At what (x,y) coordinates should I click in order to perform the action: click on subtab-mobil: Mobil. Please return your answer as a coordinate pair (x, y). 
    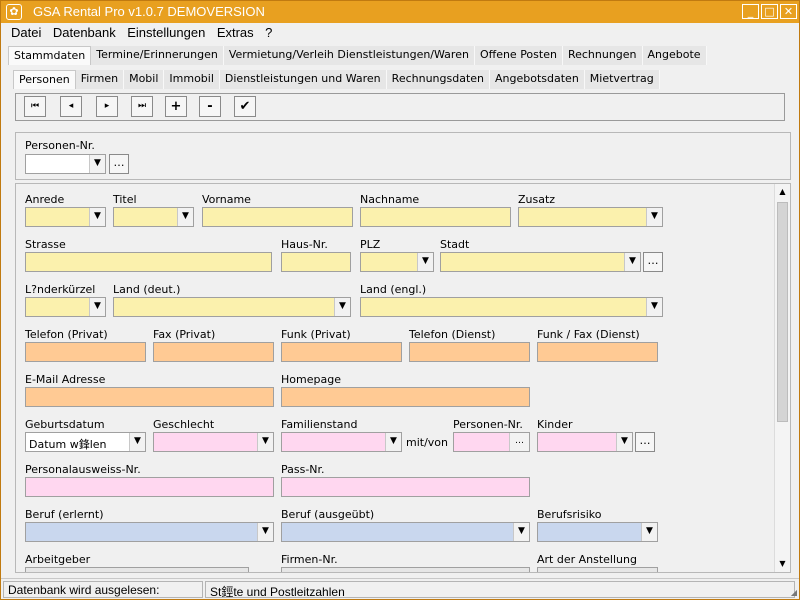
    Looking at the image, I should click on (144, 79).